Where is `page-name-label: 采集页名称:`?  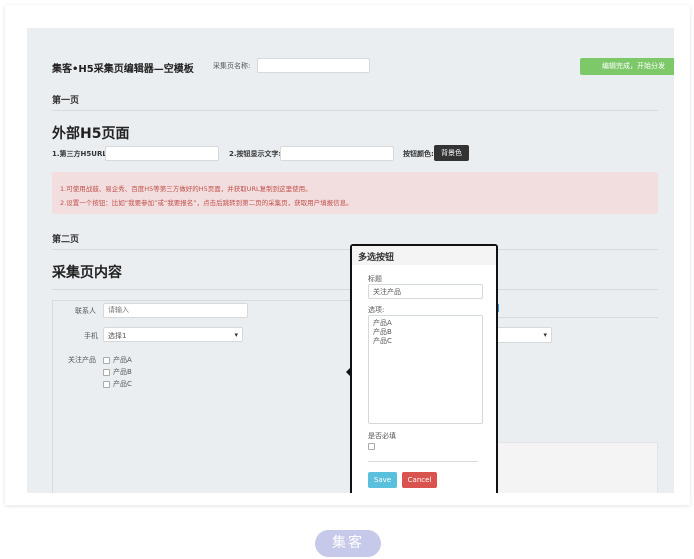 page-name-label: 采集页名称: is located at coordinates (232, 66).